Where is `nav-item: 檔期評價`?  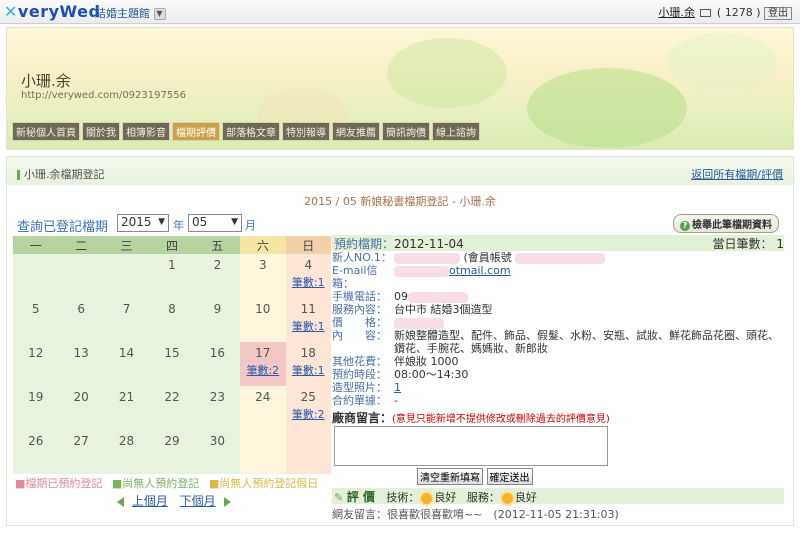
nav-item: 檔期評價 is located at coordinates (196, 131).